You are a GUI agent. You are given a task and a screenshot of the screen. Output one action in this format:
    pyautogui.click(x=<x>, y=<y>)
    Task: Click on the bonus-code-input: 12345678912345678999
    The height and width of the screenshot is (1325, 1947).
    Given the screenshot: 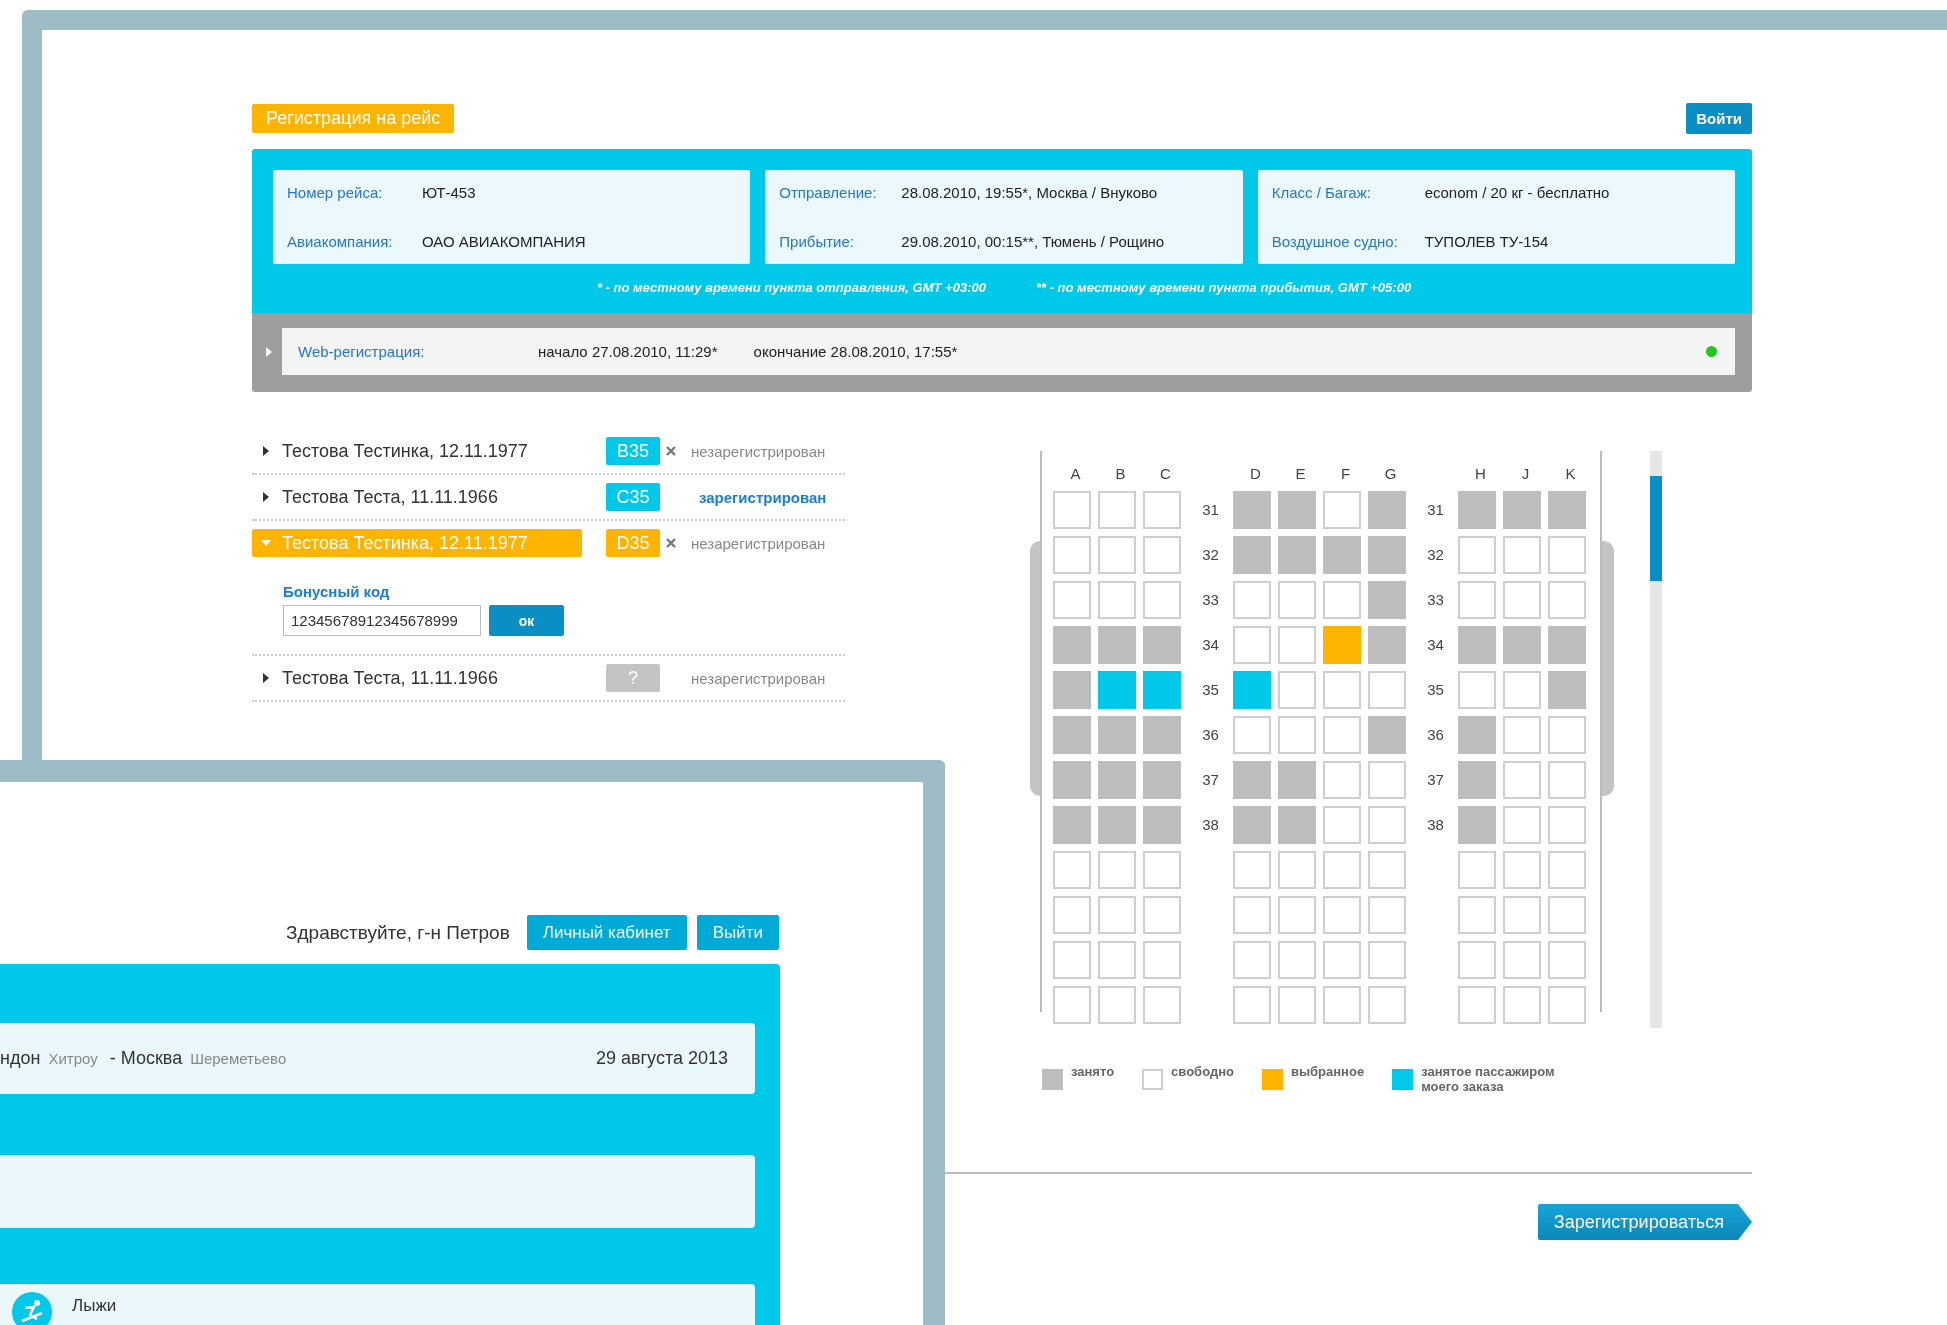 What is the action you would take?
    pyautogui.click(x=382, y=620)
    